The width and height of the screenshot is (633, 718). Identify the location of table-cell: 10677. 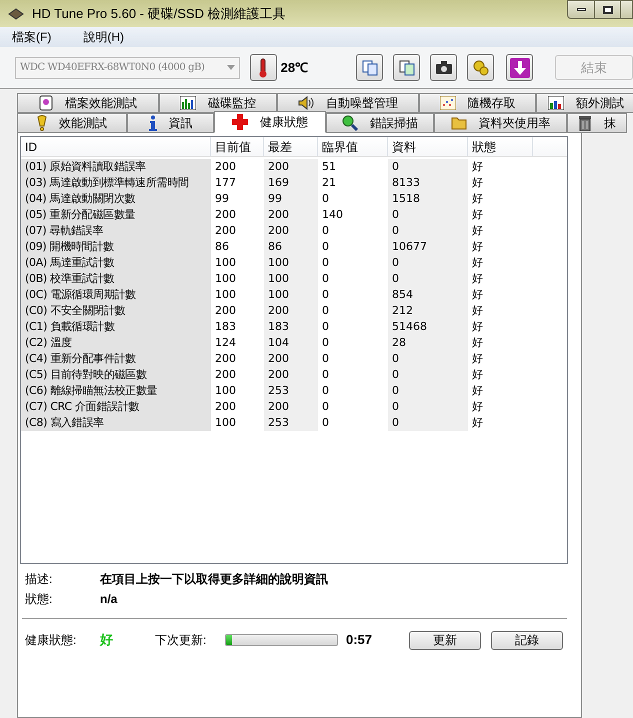
(428, 247).